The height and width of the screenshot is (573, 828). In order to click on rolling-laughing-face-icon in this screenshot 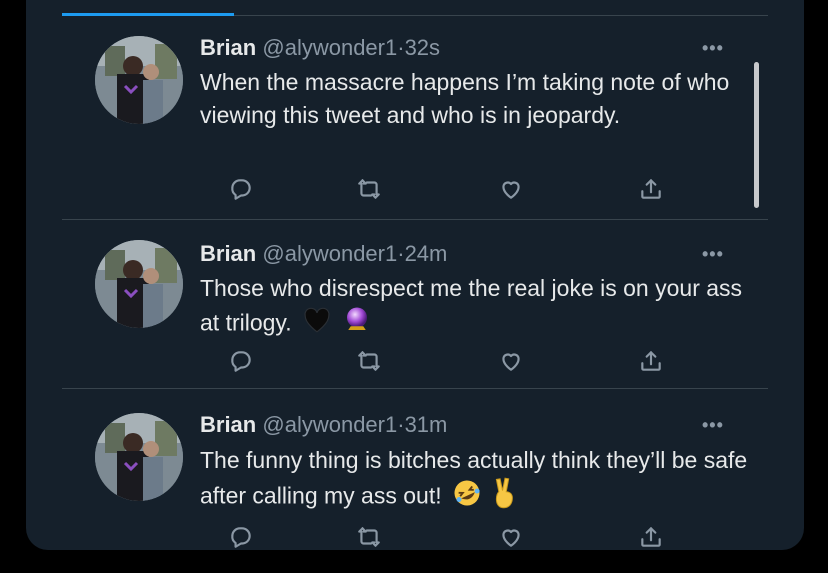, I will do `click(467, 497)`.